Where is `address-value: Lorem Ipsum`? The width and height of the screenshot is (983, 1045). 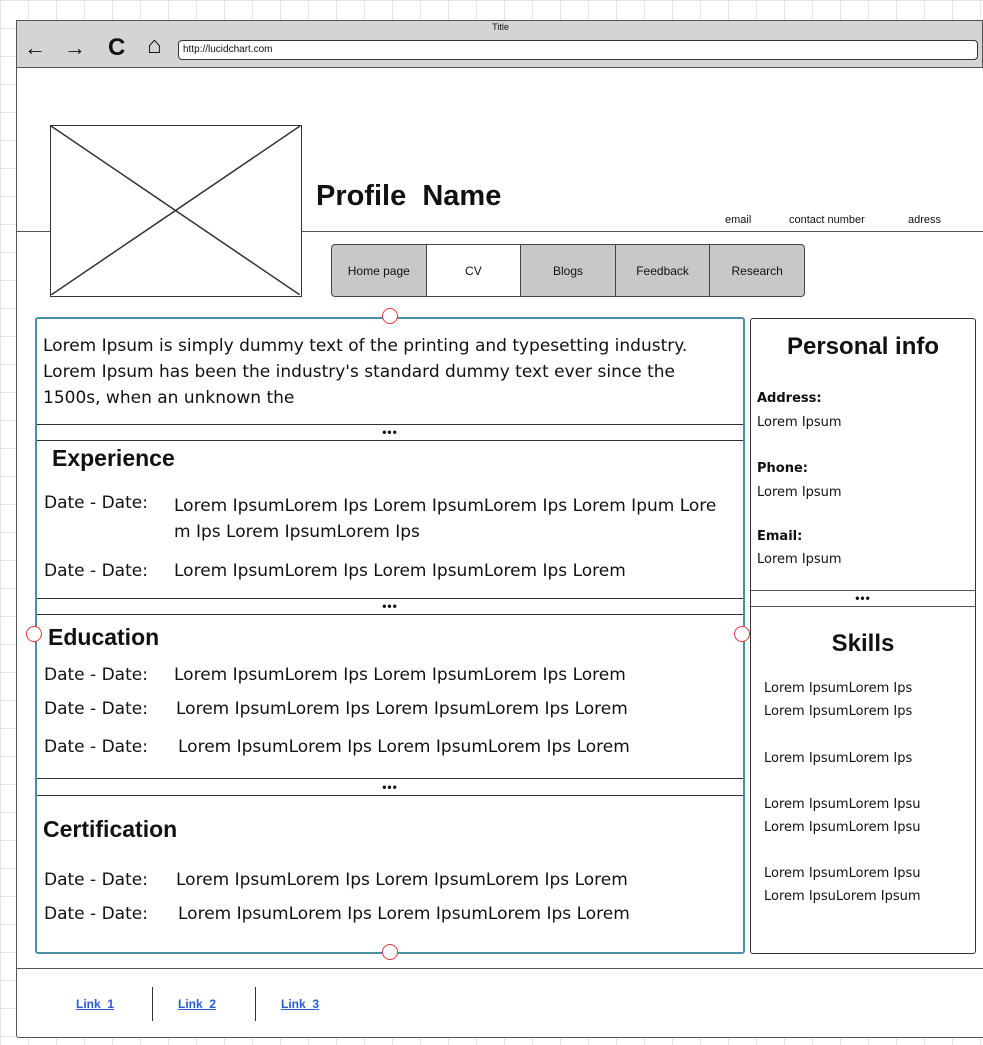
address-value: Lorem Ipsum is located at coordinates (799, 422).